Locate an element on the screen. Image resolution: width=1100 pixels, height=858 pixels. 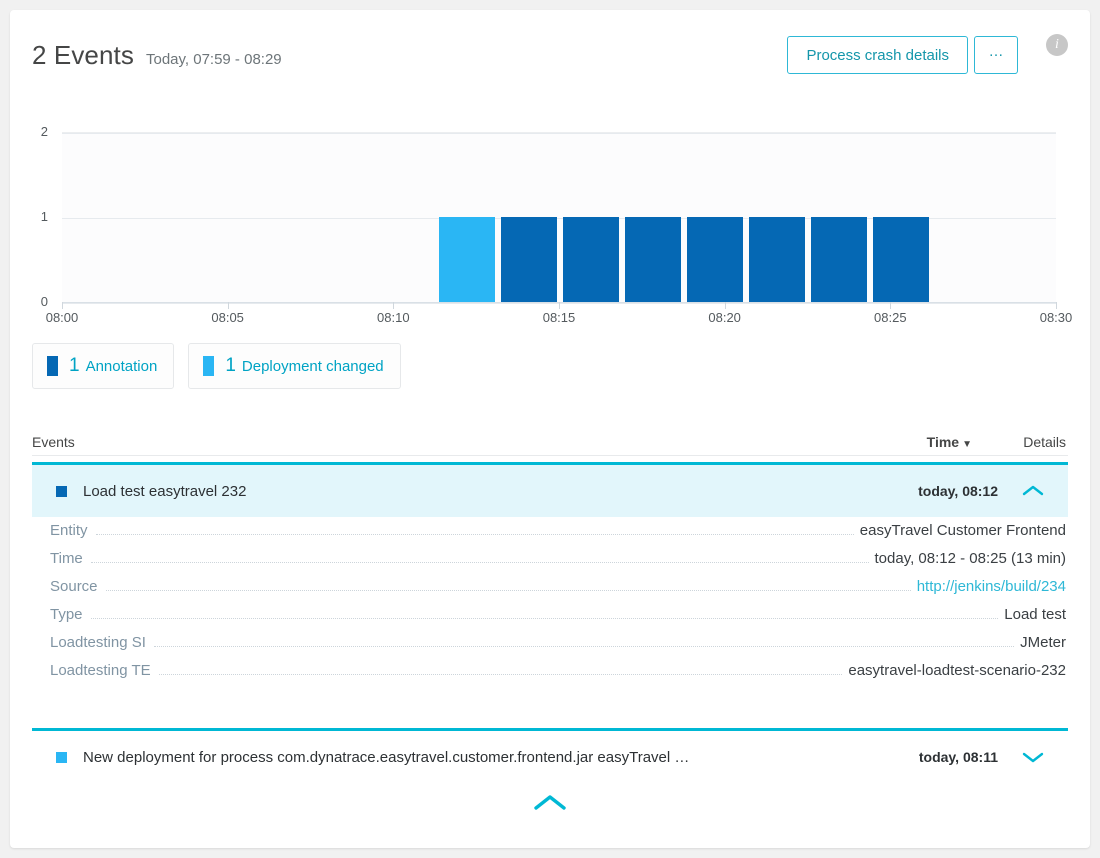
event-time: today, 08:11 is located at coordinates (958, 757).